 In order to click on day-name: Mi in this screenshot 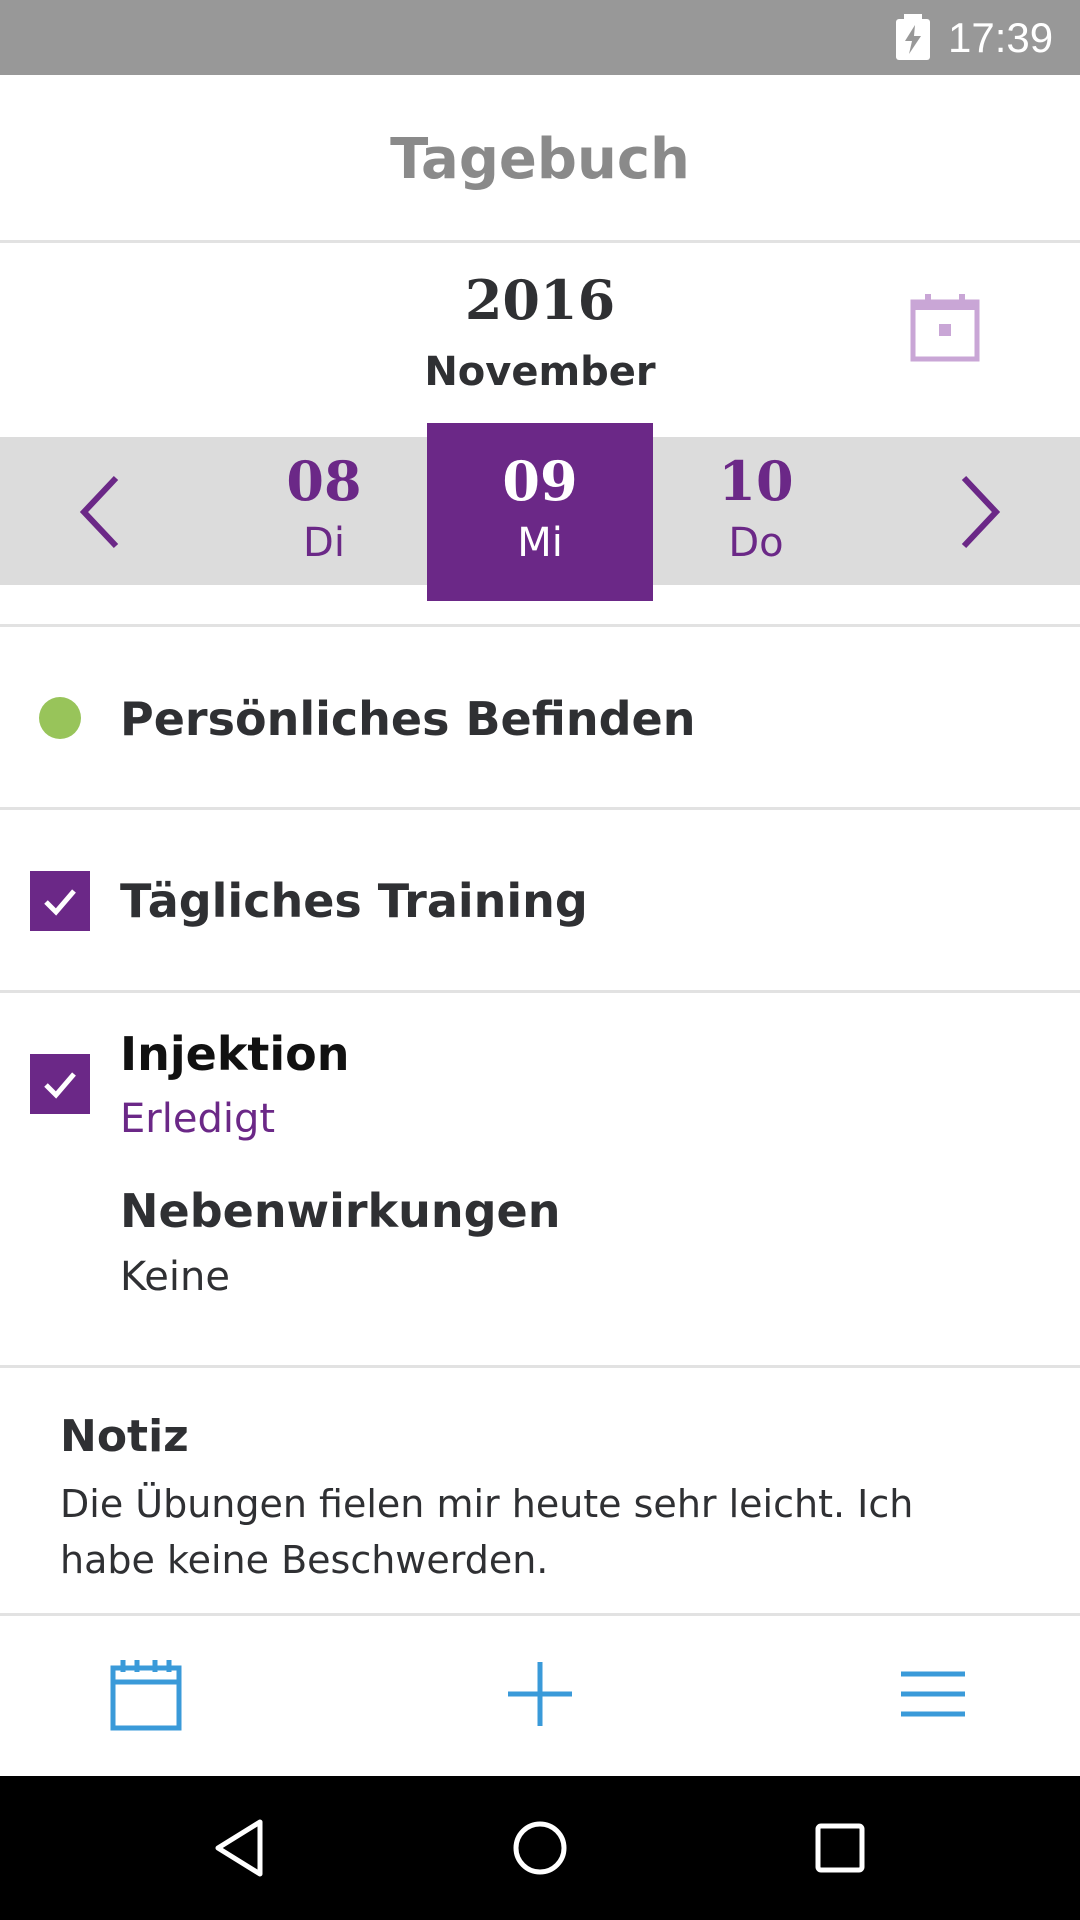, I will do `click(540, 543)`.